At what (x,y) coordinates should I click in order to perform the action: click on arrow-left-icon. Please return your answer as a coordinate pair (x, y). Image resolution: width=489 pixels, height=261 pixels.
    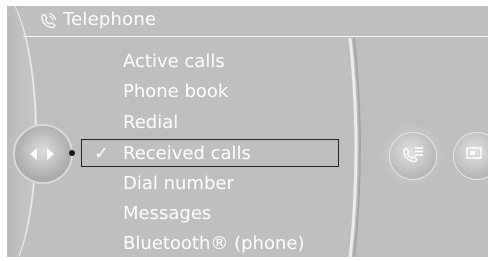
    Looking at the image, I should click on (33, 154).